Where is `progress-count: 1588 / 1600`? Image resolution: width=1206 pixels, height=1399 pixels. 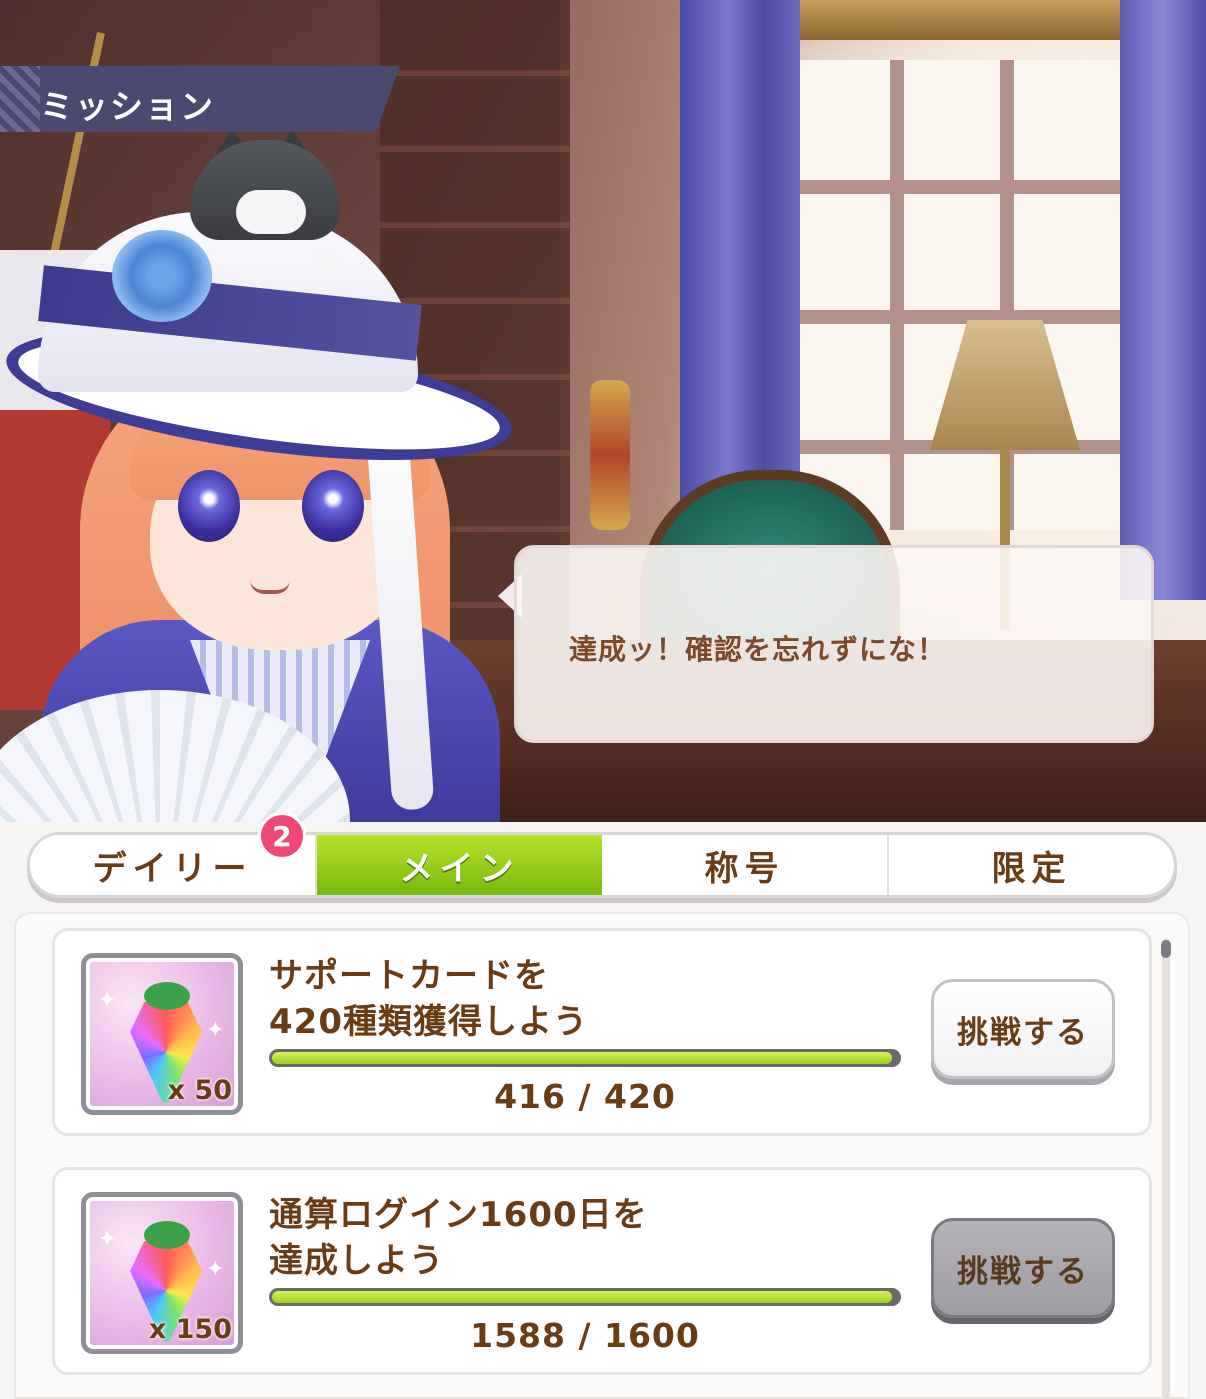
progress-count: 1588 / 1600 is located at coordinates (585, 1335).